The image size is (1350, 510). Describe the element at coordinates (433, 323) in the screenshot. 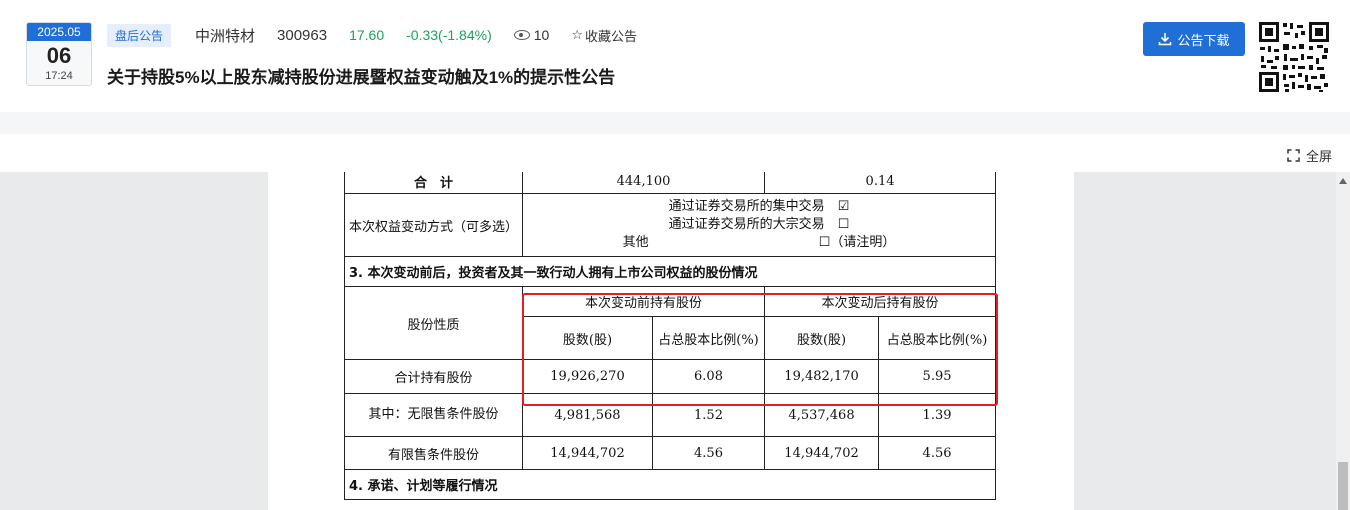

I see `share-nature-header: 股份性质` at that location.